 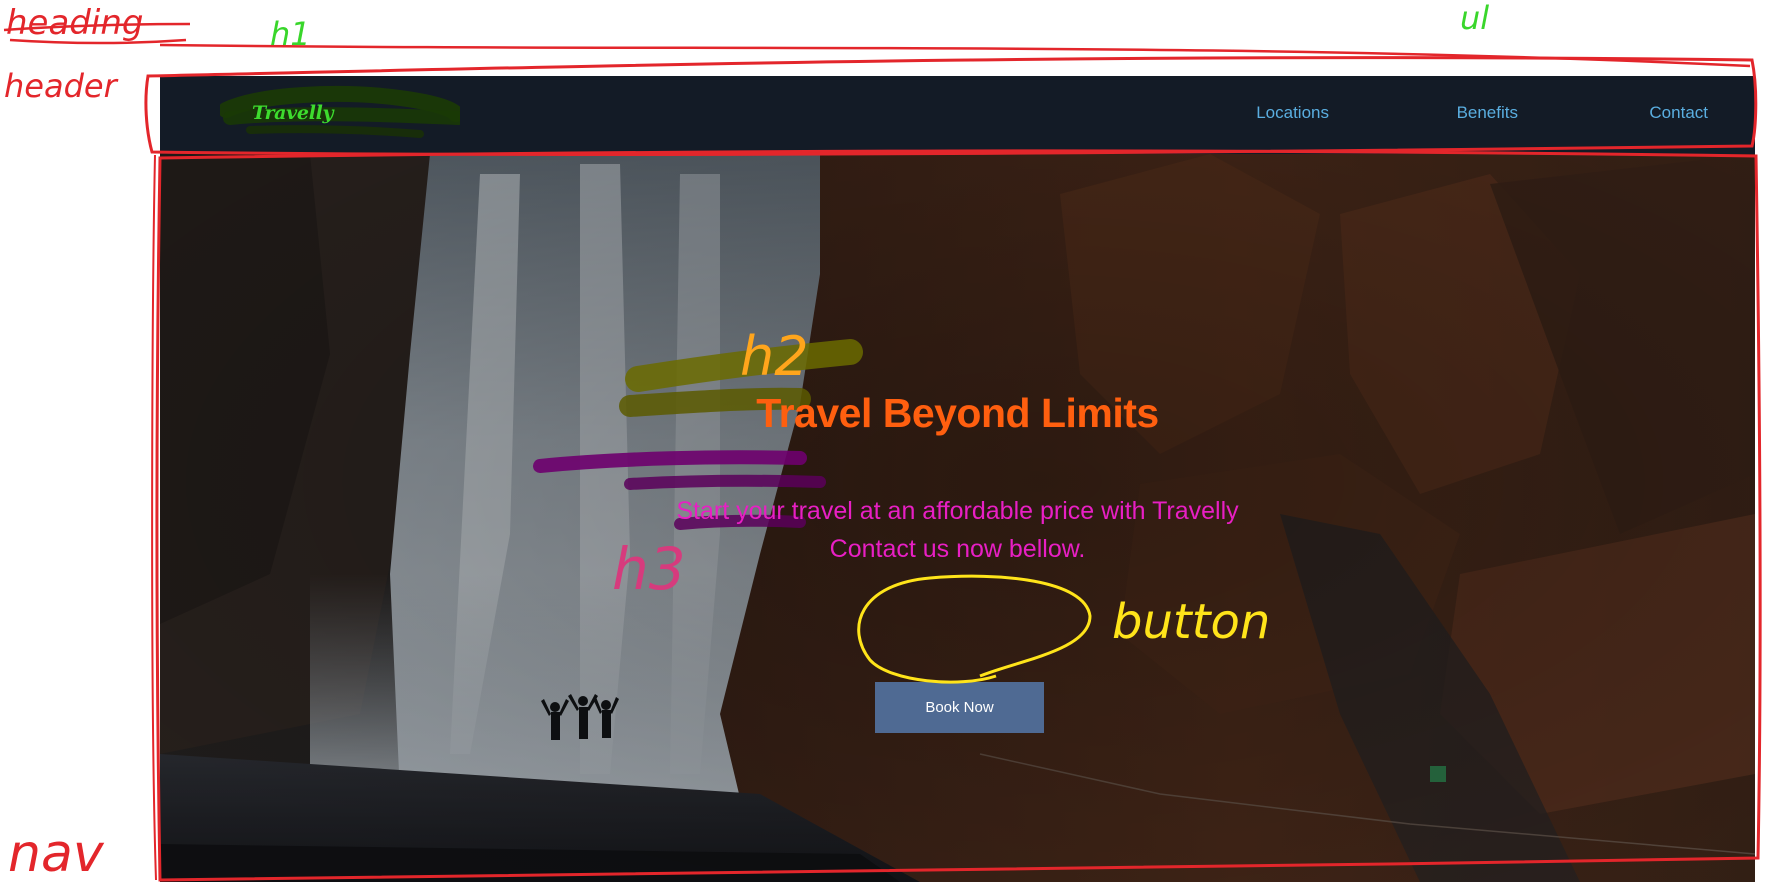 What do you see at coordinates (290, 34) in the screenshot?
I see `annotation-h1-label: h1` at bounding box center [290, 34].